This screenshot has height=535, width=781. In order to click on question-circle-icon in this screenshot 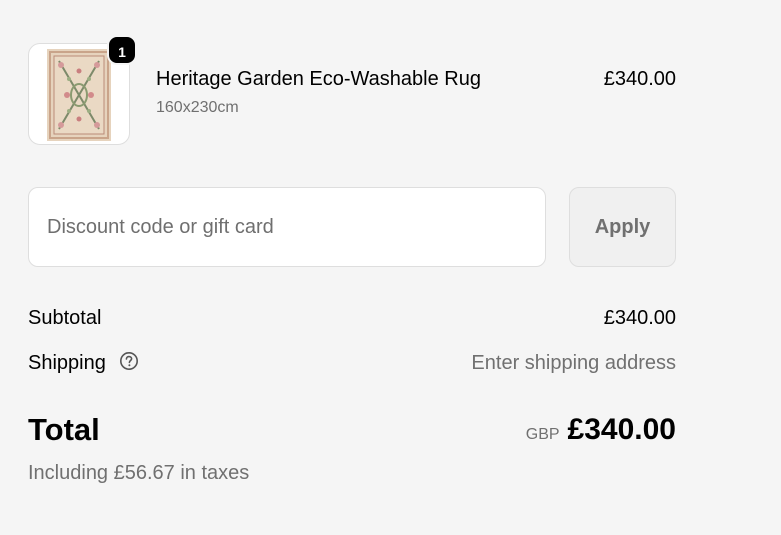, I will do `click(129, 364)`.